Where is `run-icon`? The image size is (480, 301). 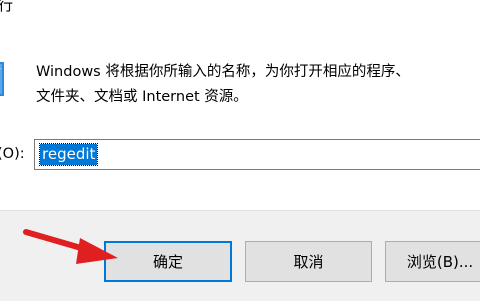
run-icon is located at coordinates (2, 79).